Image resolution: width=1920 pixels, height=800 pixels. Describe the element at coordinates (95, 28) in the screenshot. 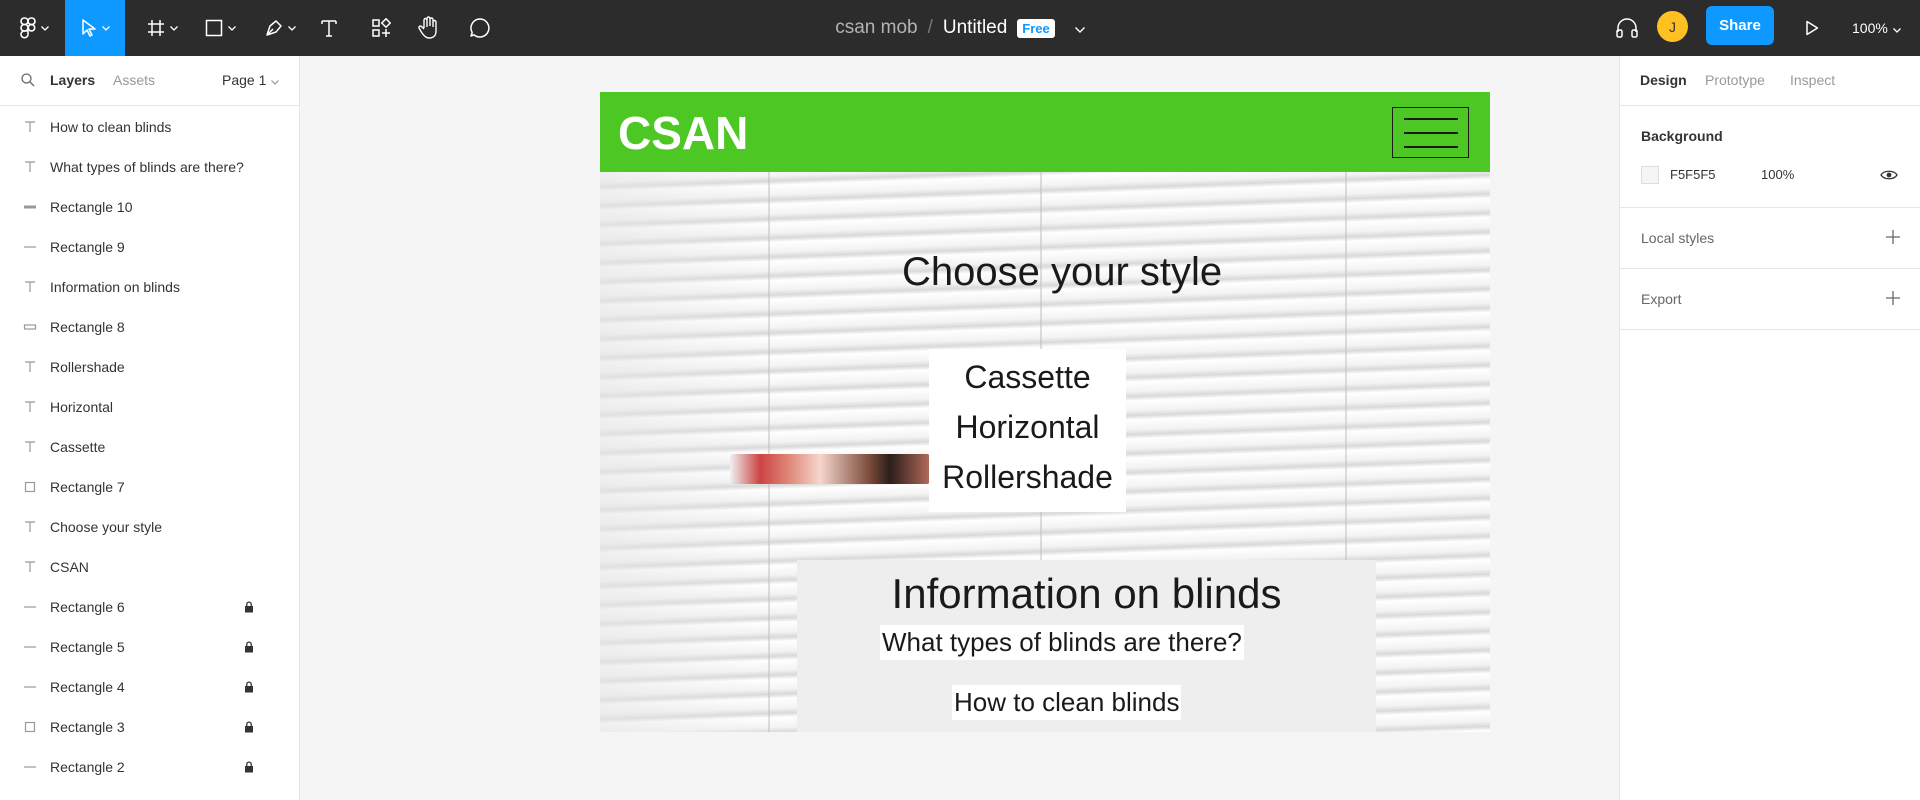

I see `move-tool-button` at that location.